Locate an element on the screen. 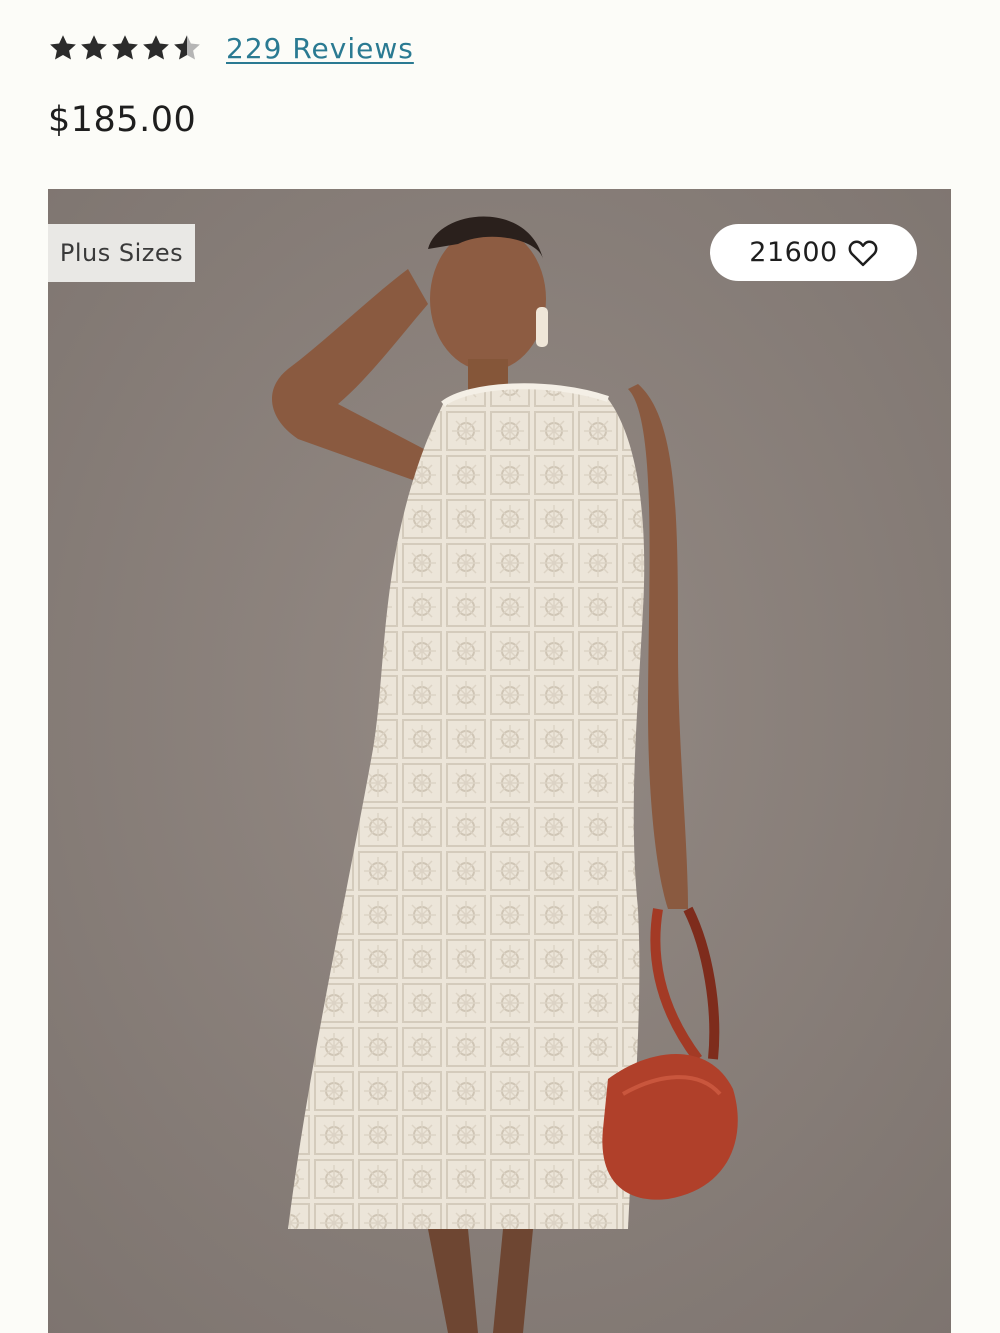 This screenshot has width=1000, height=1333. reviews-link: 229 Reviews is located at coordinates (320, 48).